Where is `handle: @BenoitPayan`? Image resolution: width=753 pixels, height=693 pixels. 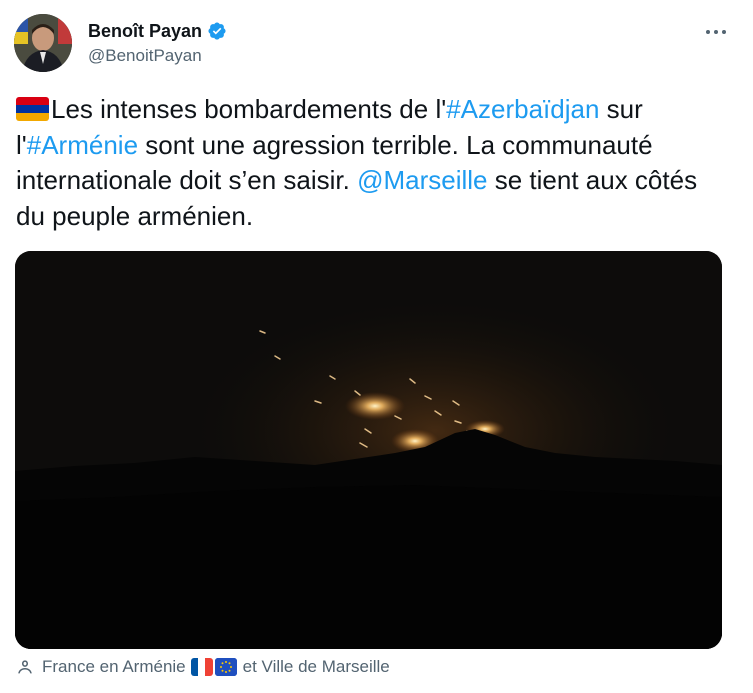 handle: @BenoitPayan is located at coordinates (157, 56).